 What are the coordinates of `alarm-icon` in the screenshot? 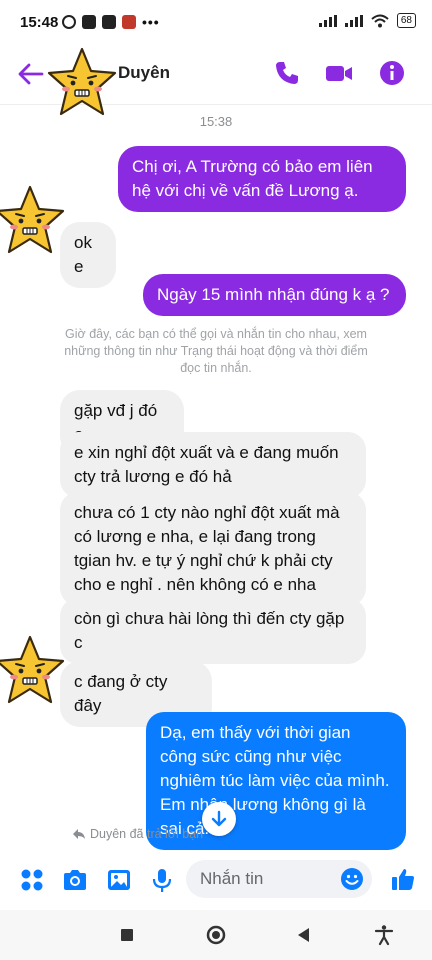 It's located at (69, 22).